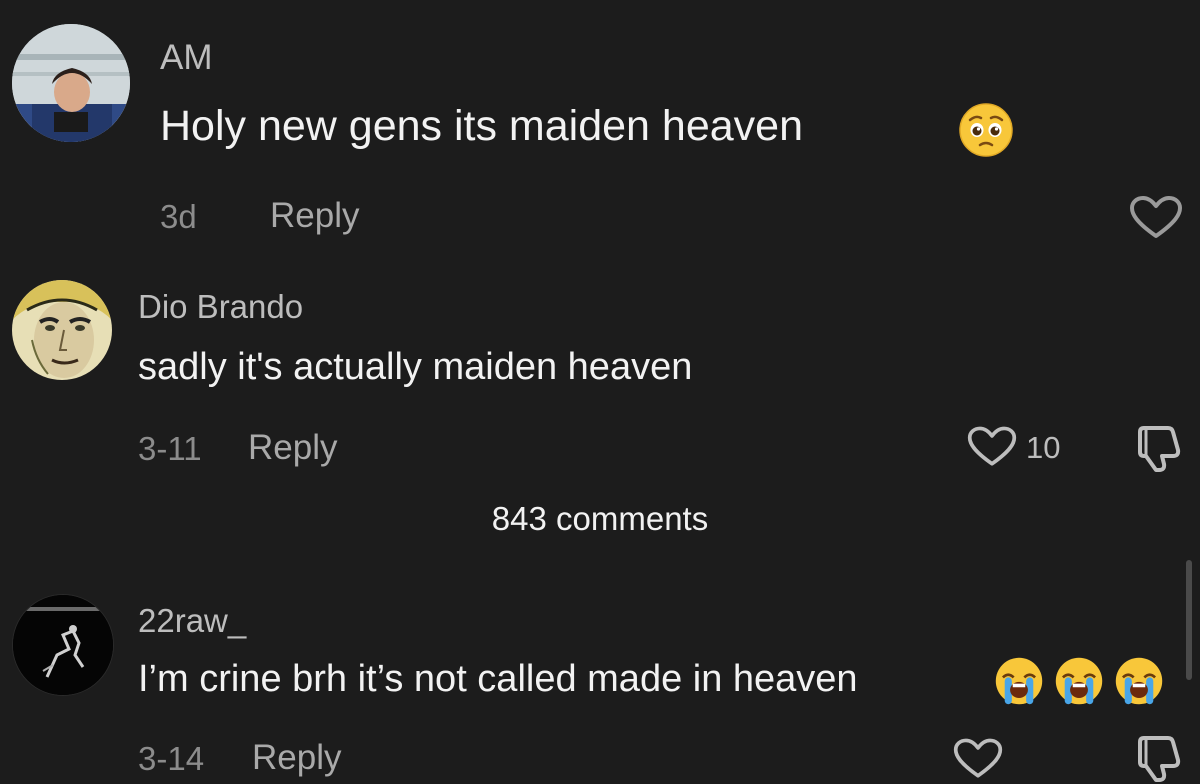 This screenshot has width=1200, height=784. Describe the element at coordinates (986, 130) in the screenshot. I see `pleading-face-icon` at that location.